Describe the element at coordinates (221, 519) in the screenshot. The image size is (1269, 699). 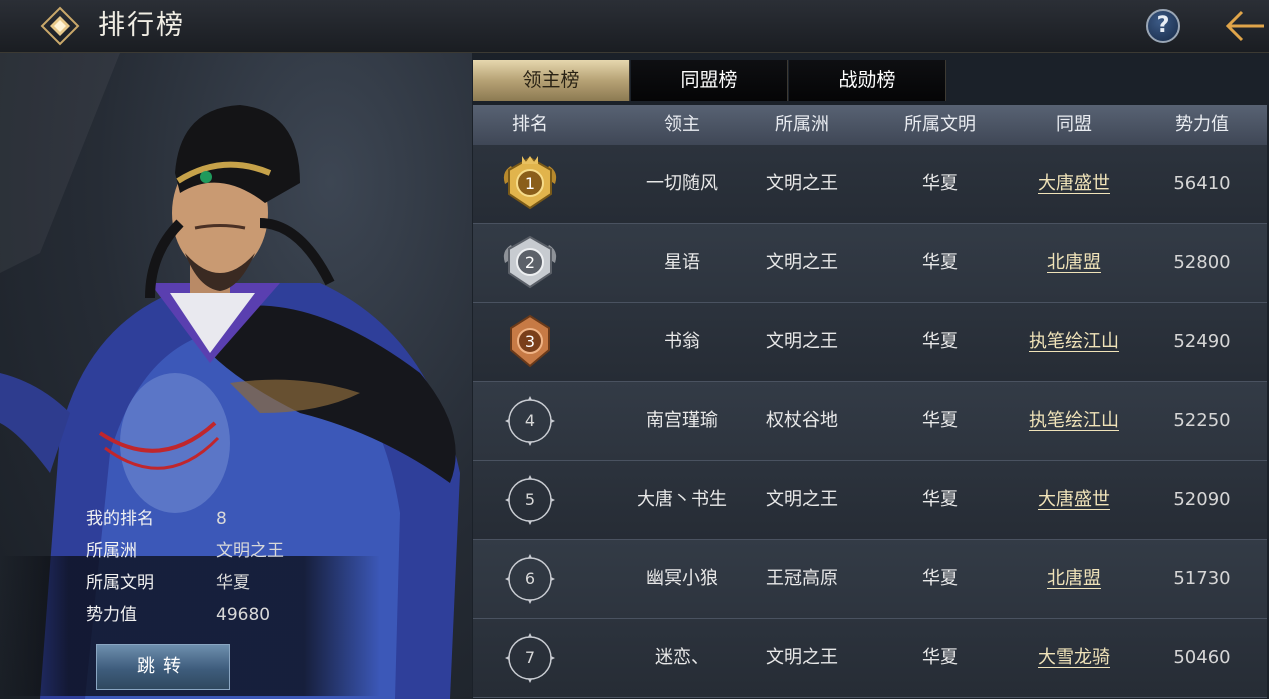
I see `my-rank-value: 8` at that location.